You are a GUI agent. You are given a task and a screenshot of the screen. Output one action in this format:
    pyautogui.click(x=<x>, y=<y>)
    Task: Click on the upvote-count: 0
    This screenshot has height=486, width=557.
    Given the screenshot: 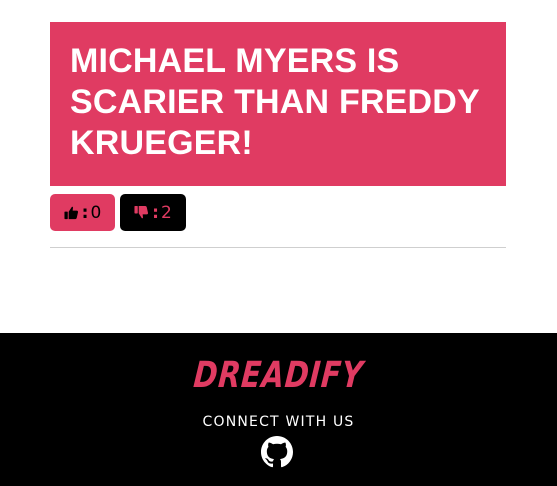 What is the action you would take?
    pyautogui.click(x=96, y=212)
    